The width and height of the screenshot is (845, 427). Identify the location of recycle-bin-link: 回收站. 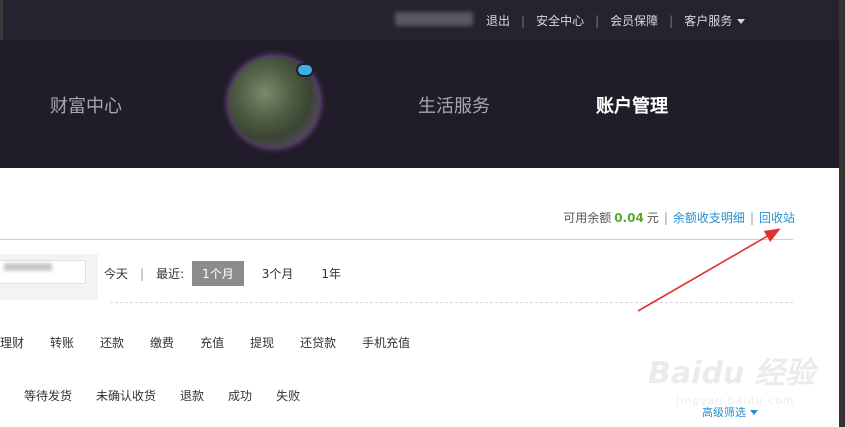
(777, 217).